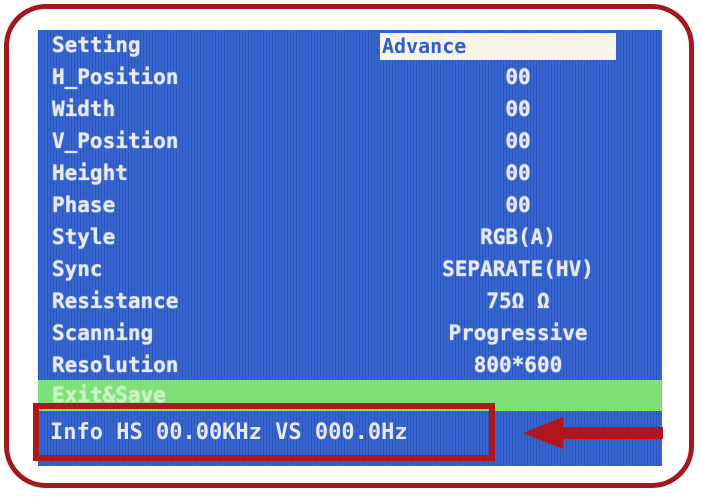 The height and width of the screenshot is (497, 702). What do you see at coordinates (518, 333) in the screenshot?
I see `menu-item-value: Progressive` at bounding box center [518, 333].